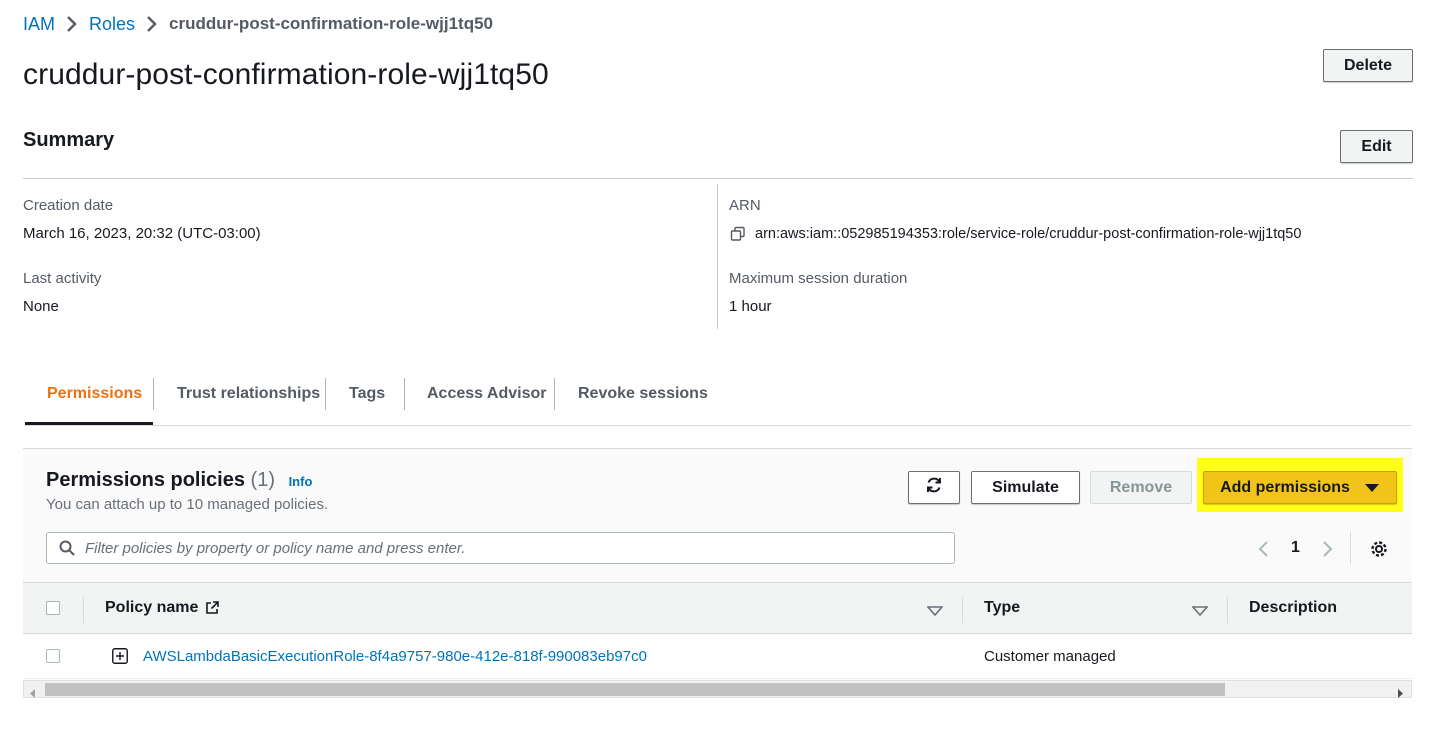 This screenshot has height=744, width=1445. I want to click on tab-tags: Tags, so click(367, 394).